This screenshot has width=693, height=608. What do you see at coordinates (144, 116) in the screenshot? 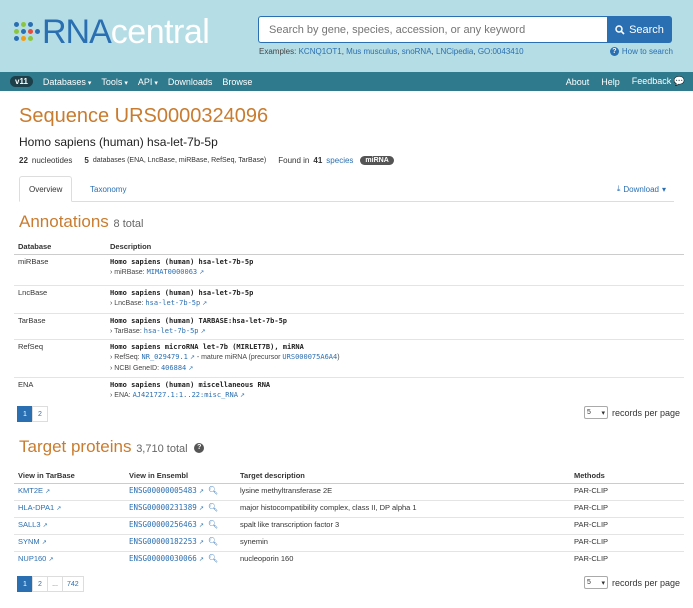
I see `page-title: Sequence URS0000324096` at bounding box center [144, 116].